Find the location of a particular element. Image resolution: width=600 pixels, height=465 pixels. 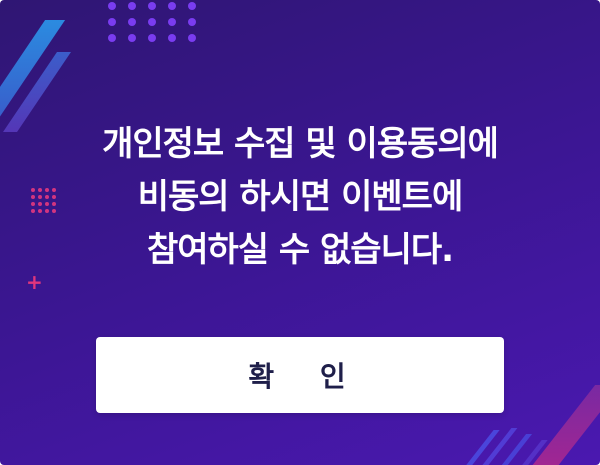

message-line: 참여하실 수 없습니다. is located at coordinates (300, 250).